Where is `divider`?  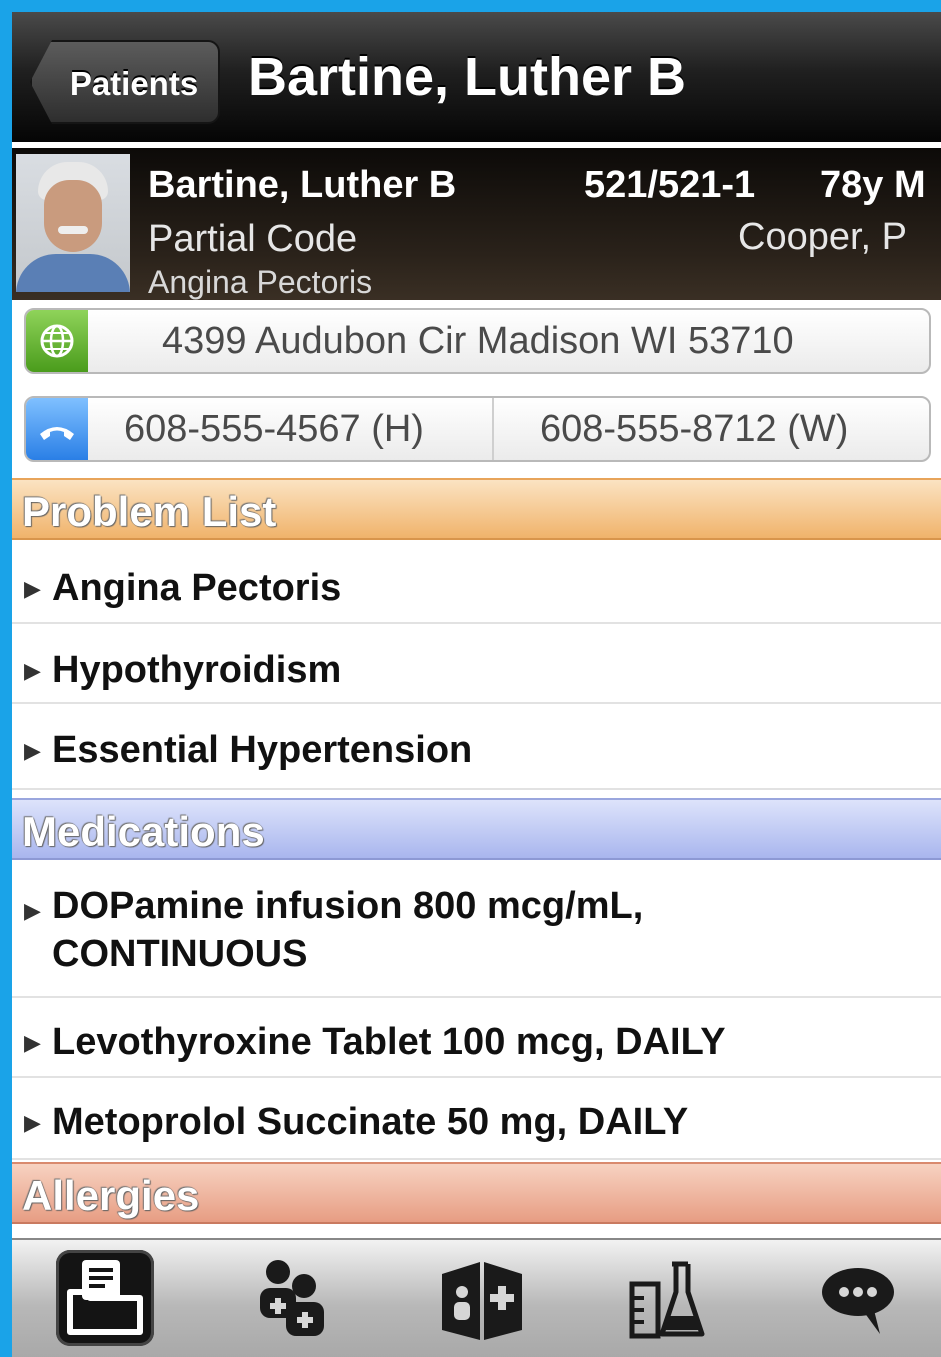 divider is located at coordinates (493, 429).